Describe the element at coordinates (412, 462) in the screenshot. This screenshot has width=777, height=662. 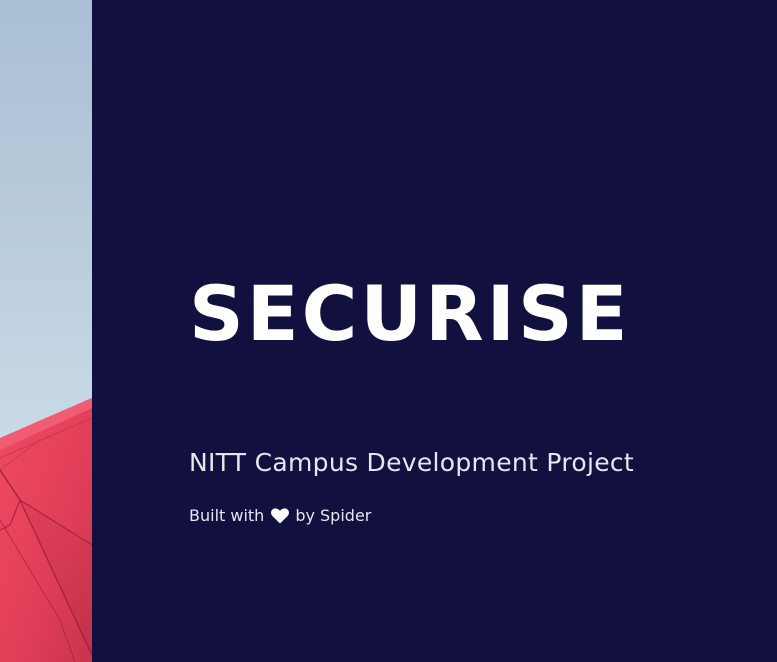
I see `project-subtitle: NITT Campus Development Project` at that location.